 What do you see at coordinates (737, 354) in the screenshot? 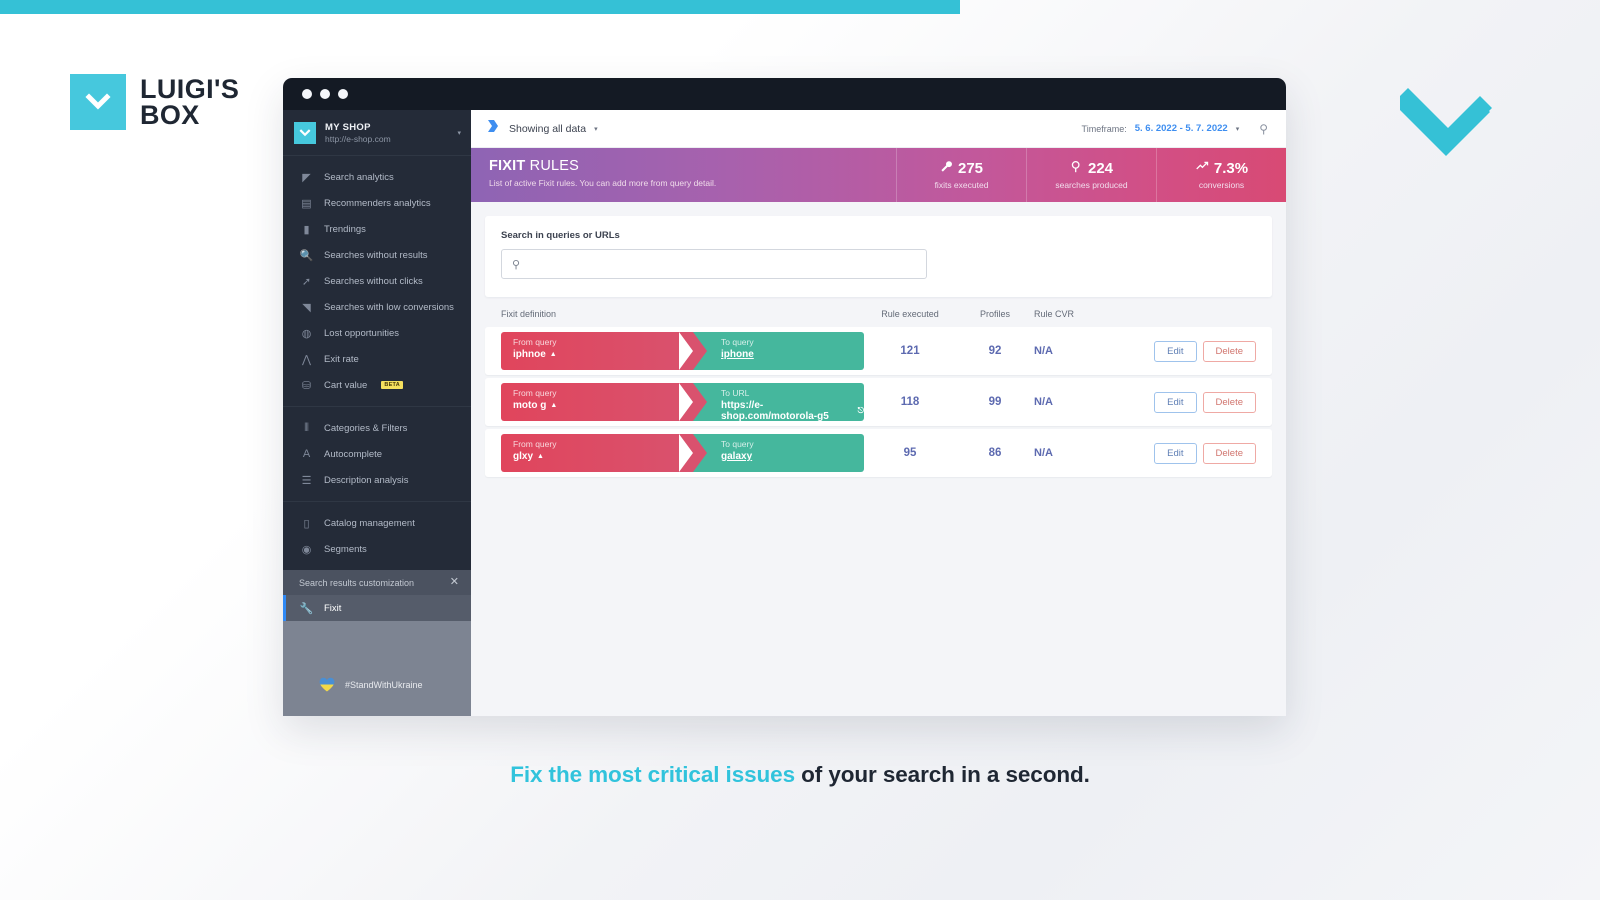
I see `to-value: iphone` at bounding box center [737, 354].